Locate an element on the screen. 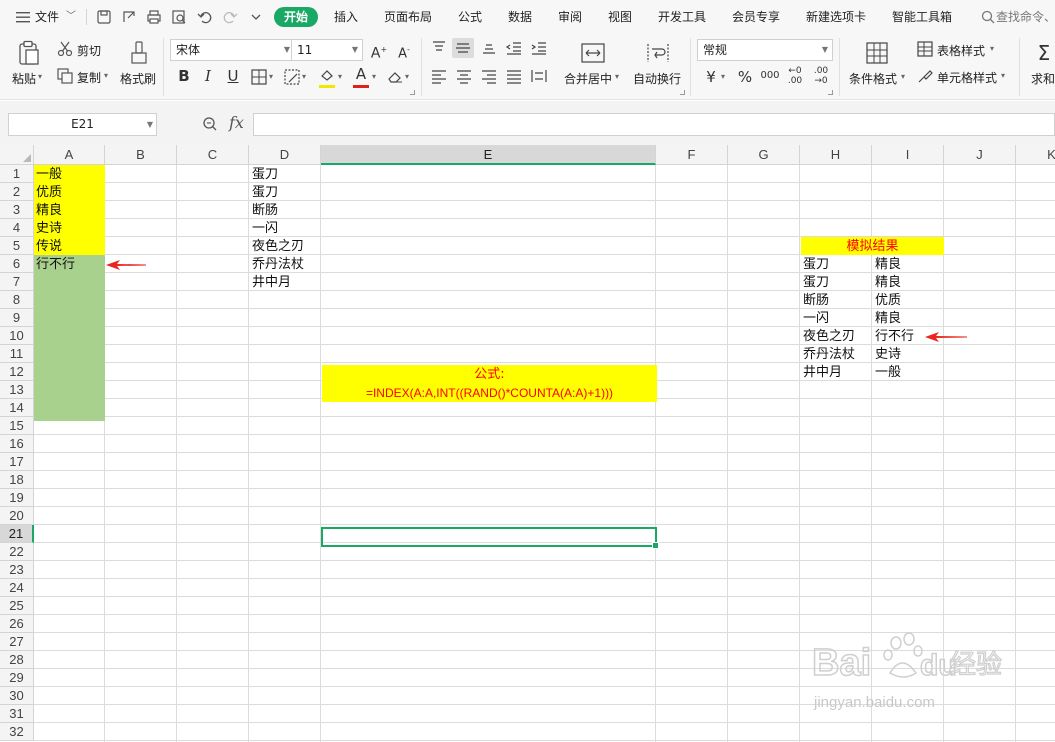  result-grade-i9: 精良 is located at coordinates (887, 319).